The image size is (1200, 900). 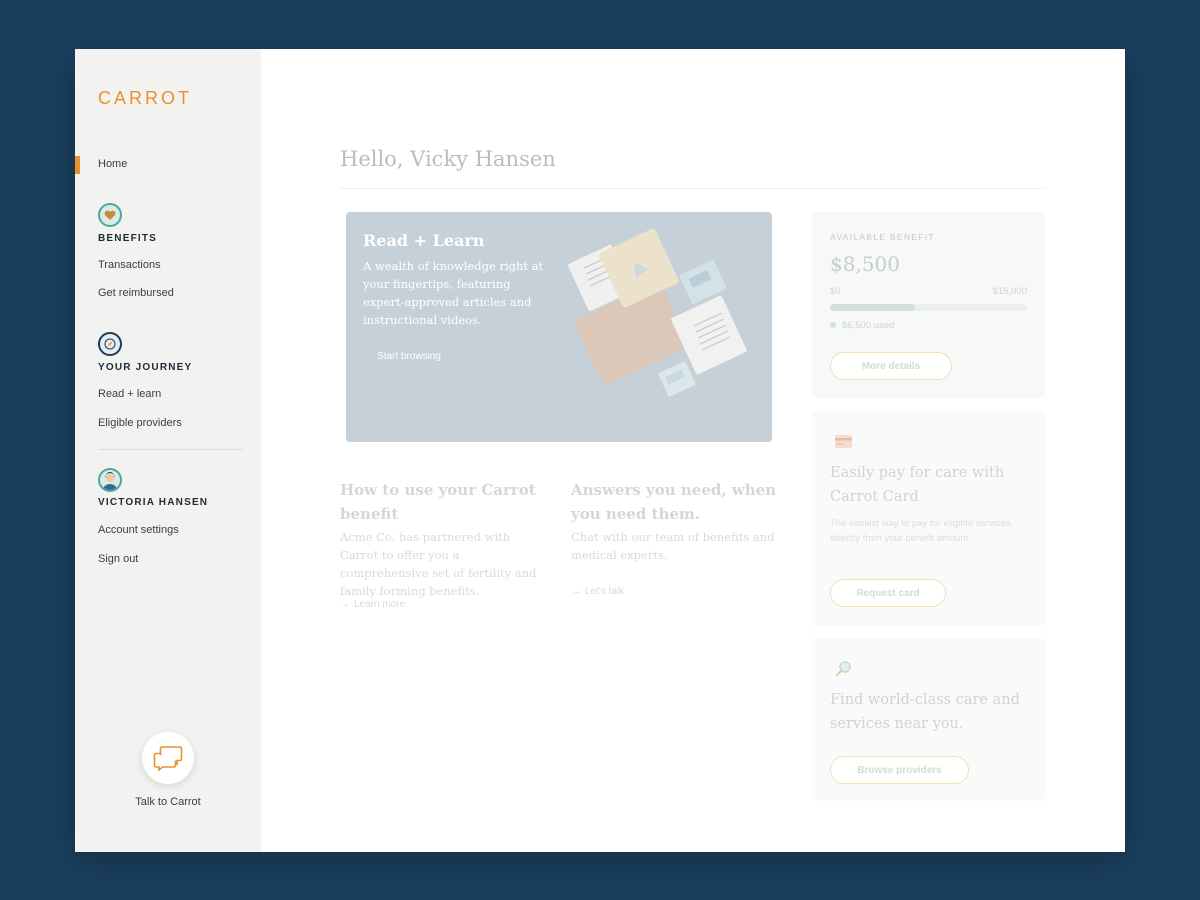 What do you see at coordinates (138, 530) in the screenshot?
I see `sidebar-item-account-settings: Account settings` at bounding box center [138, 530].